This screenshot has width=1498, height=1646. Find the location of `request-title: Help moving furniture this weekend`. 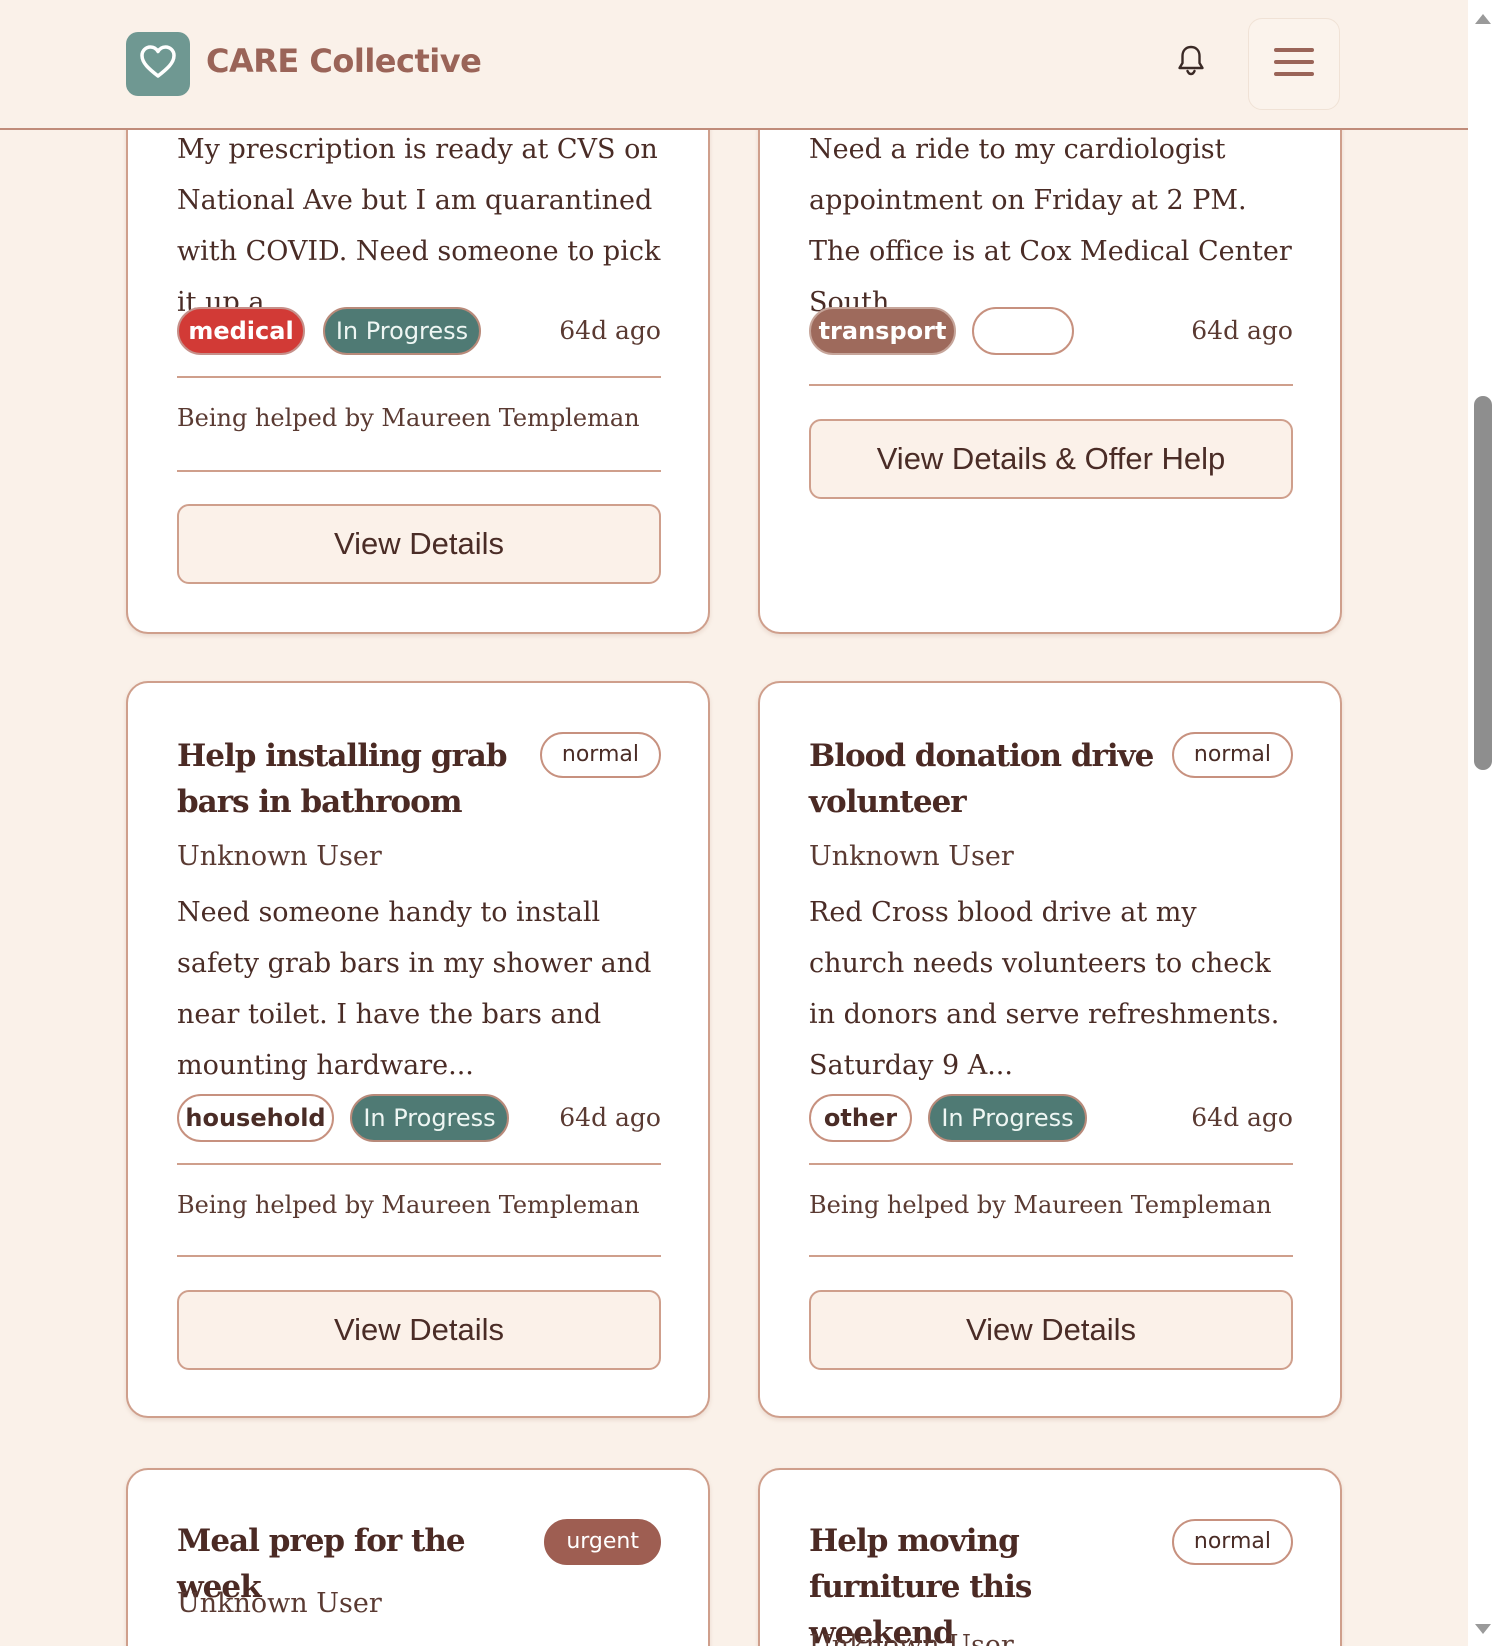

request-title: Help moving furniture this weekend is located at coordinates (984, 1582).